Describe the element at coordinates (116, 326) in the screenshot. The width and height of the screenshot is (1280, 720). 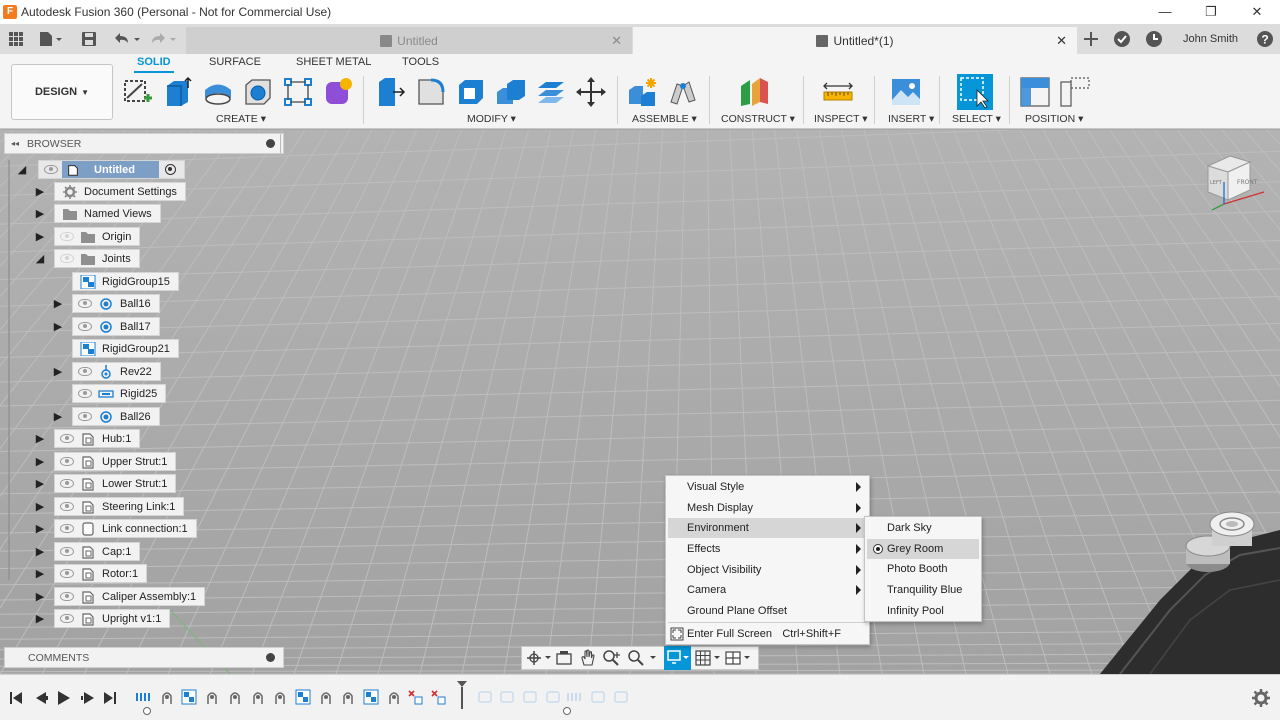
I see `browser-item-pill: Ball17` at that location.